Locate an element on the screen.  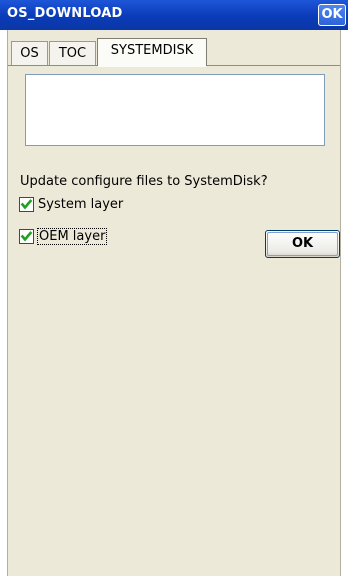
tab-os: OS is located at coordinates (29, 53).